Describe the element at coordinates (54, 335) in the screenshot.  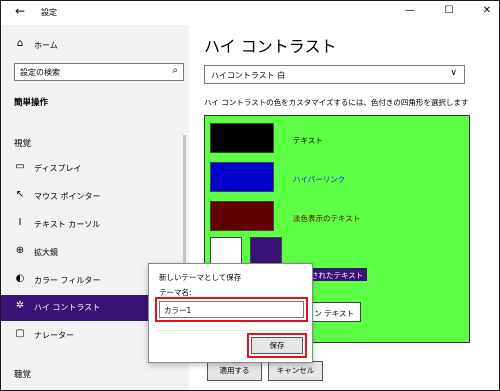
I see `sidebar-item-label: ナレーター` at that location.